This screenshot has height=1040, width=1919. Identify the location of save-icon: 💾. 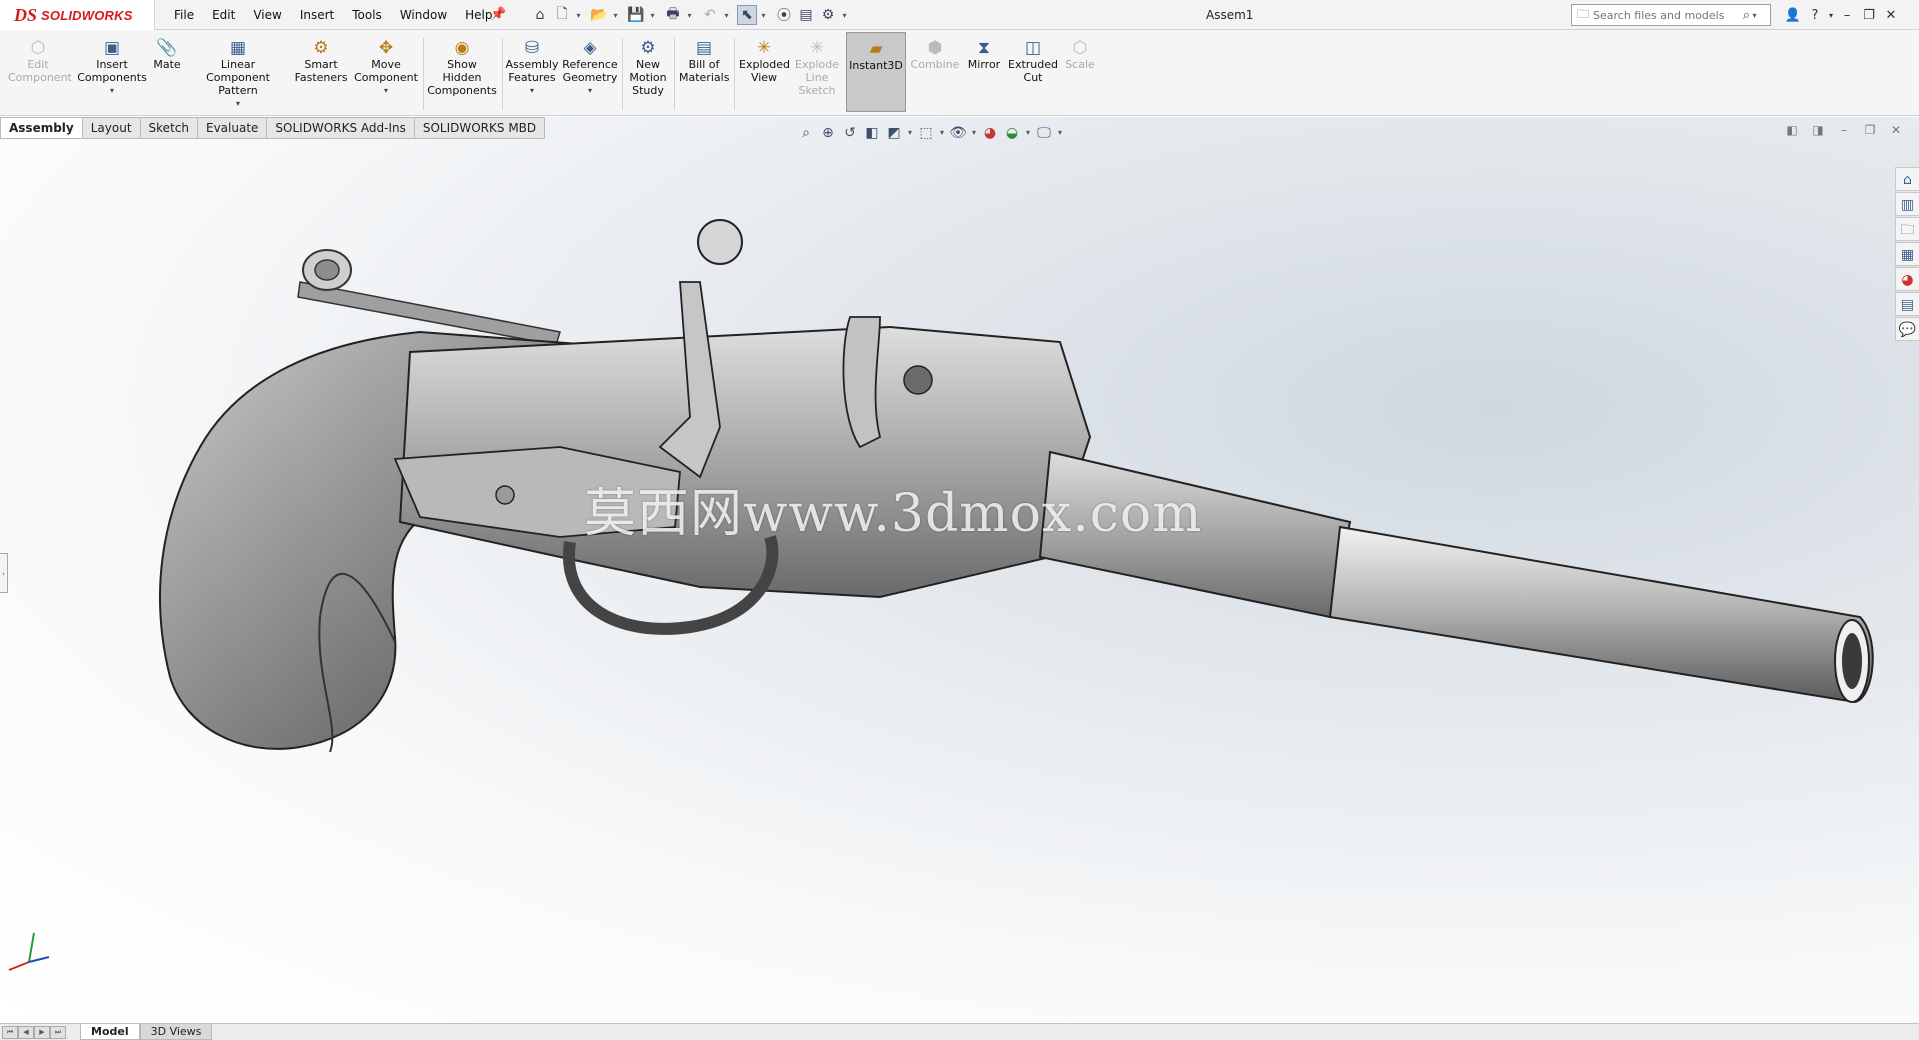
(636, 15).